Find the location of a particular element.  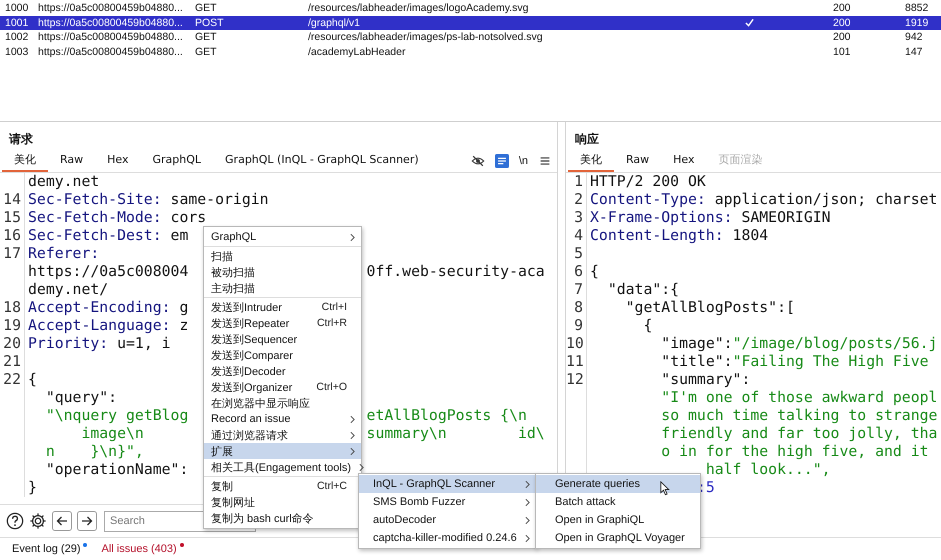

menu-item: 扫描 is located at coordinates (282, 256).